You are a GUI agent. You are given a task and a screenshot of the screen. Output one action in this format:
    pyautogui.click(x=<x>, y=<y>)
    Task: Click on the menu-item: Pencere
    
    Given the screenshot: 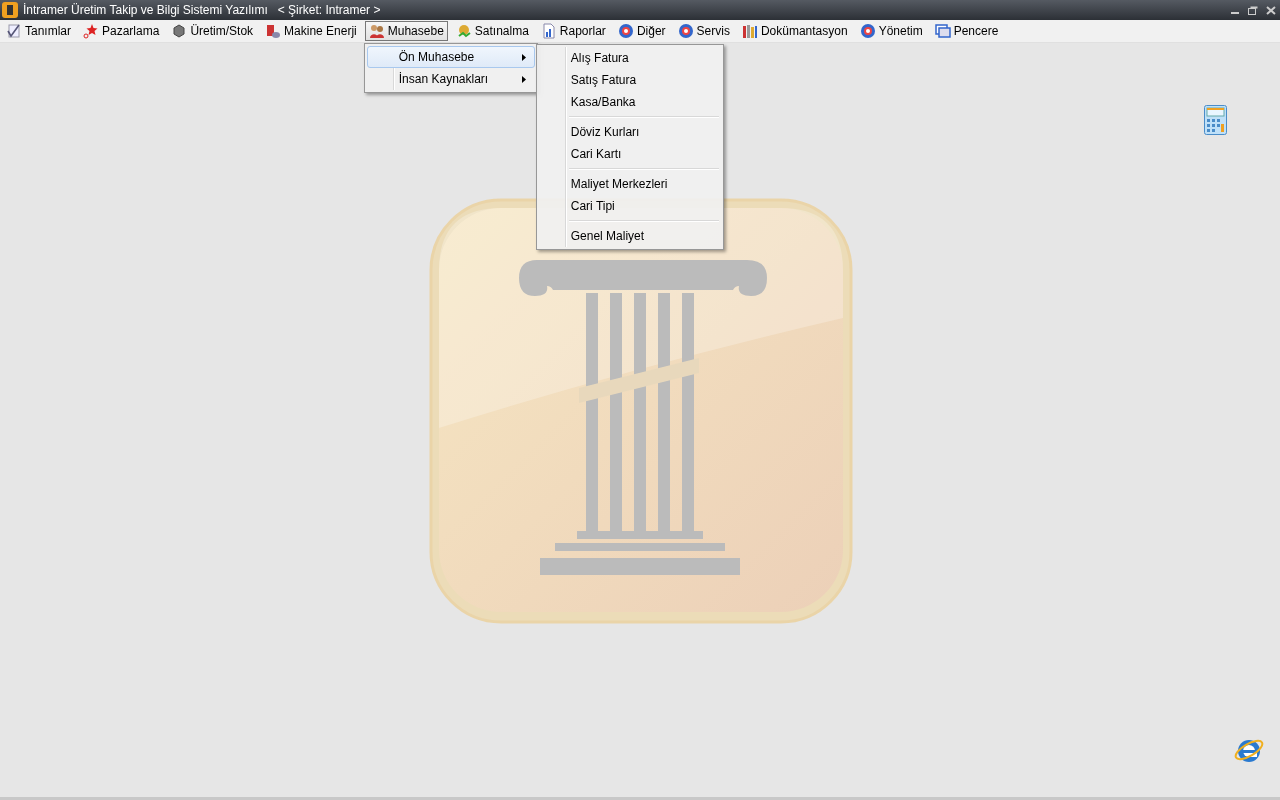 What is the action you would take?
    pyautogui.click(x=966, y=31)
    